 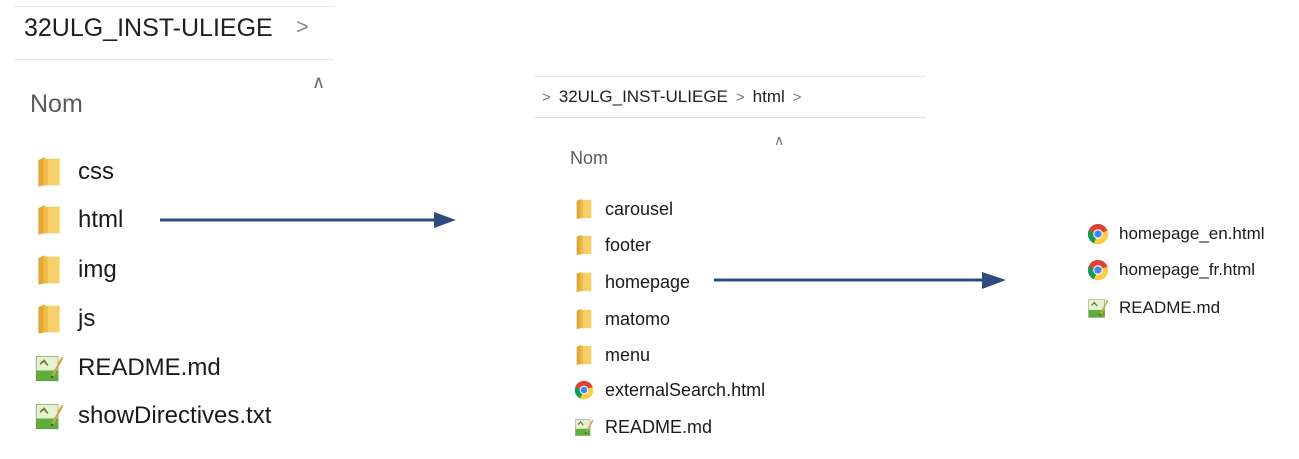 I want to click on list-item-img: img, so click(x=75, y=270).